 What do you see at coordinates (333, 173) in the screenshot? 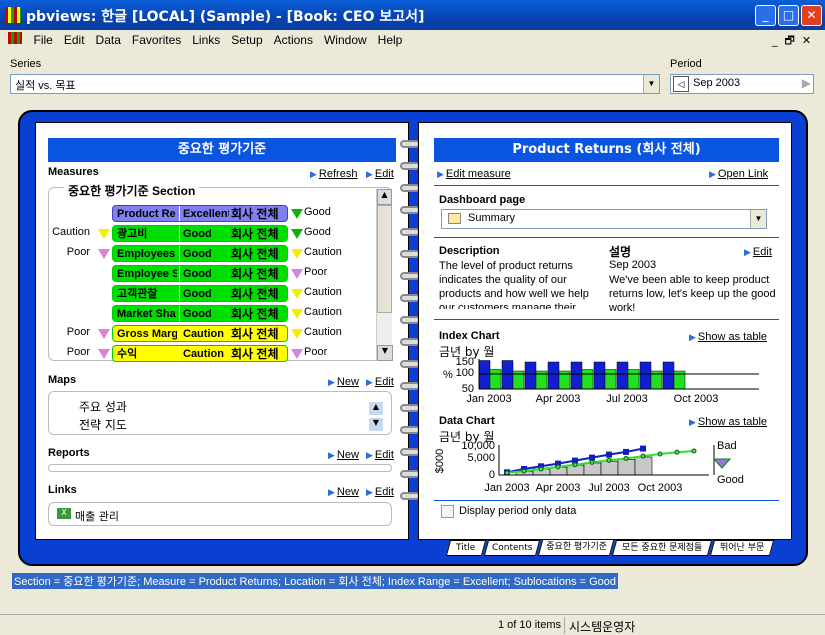
I see `refresh-link: ▶ Refresh` at bounding box center [333, 173].